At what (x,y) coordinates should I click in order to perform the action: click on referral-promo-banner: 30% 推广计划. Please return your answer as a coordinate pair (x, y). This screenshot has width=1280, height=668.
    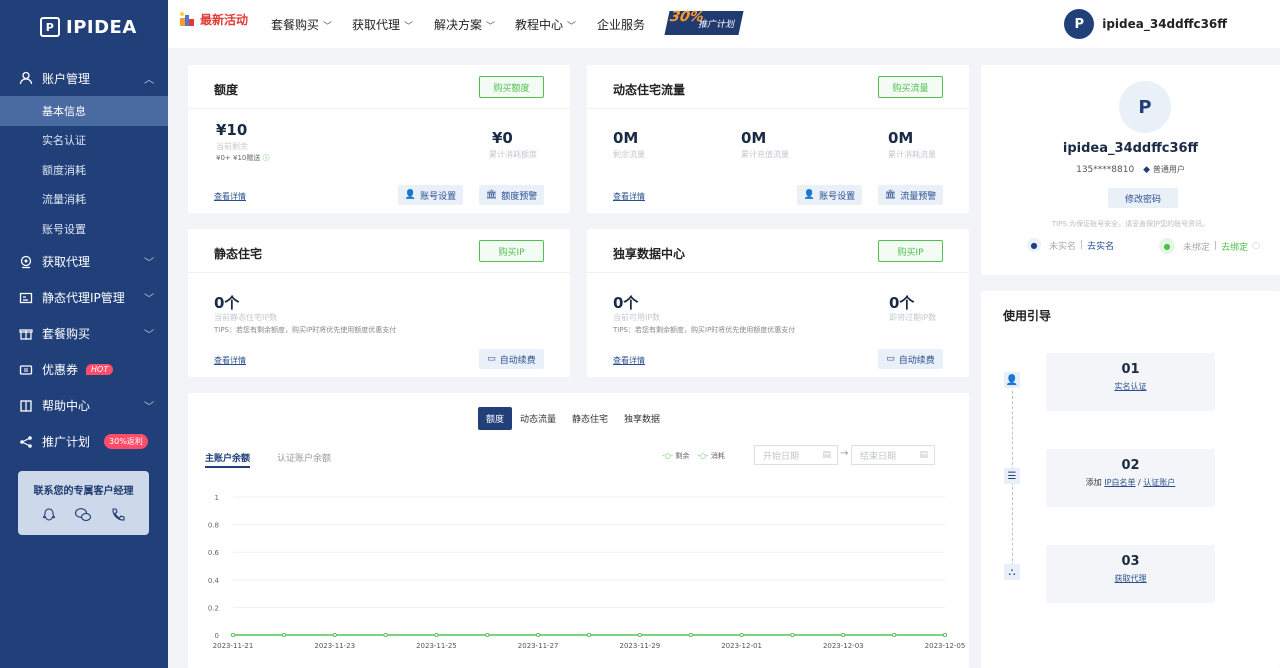
    Looking at the image, I should click on (704, 22).